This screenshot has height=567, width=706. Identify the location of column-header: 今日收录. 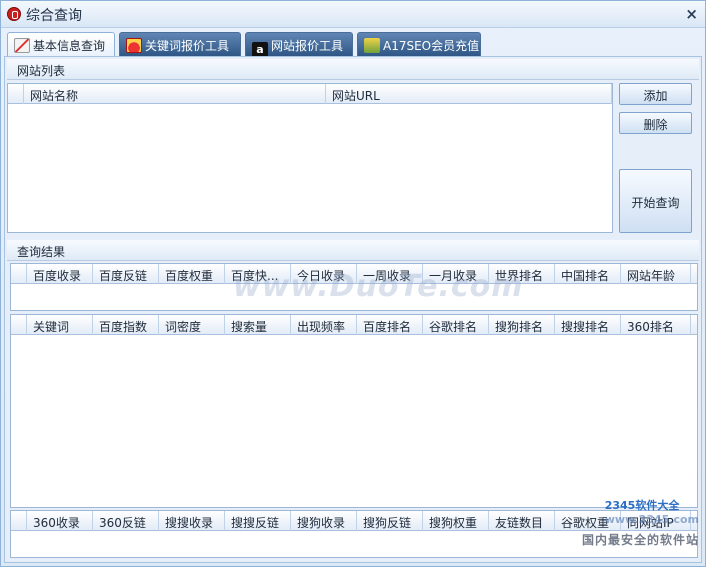
(324, 274).